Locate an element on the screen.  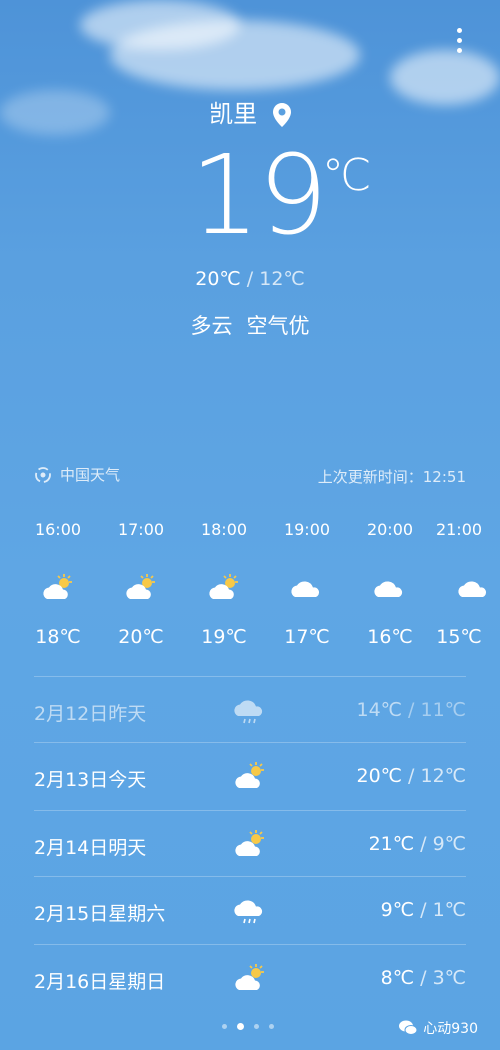
air-quality: 空气优 is located at coordinates (278, 326).